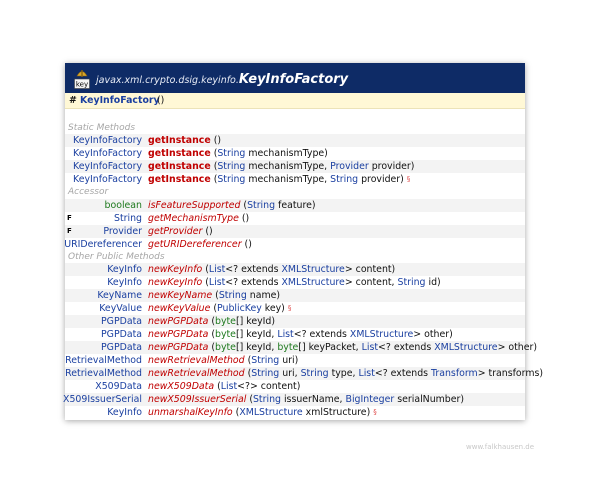  I want to click on method-row: URIDereferencer getURIDereferencer (), so click(294, 244).